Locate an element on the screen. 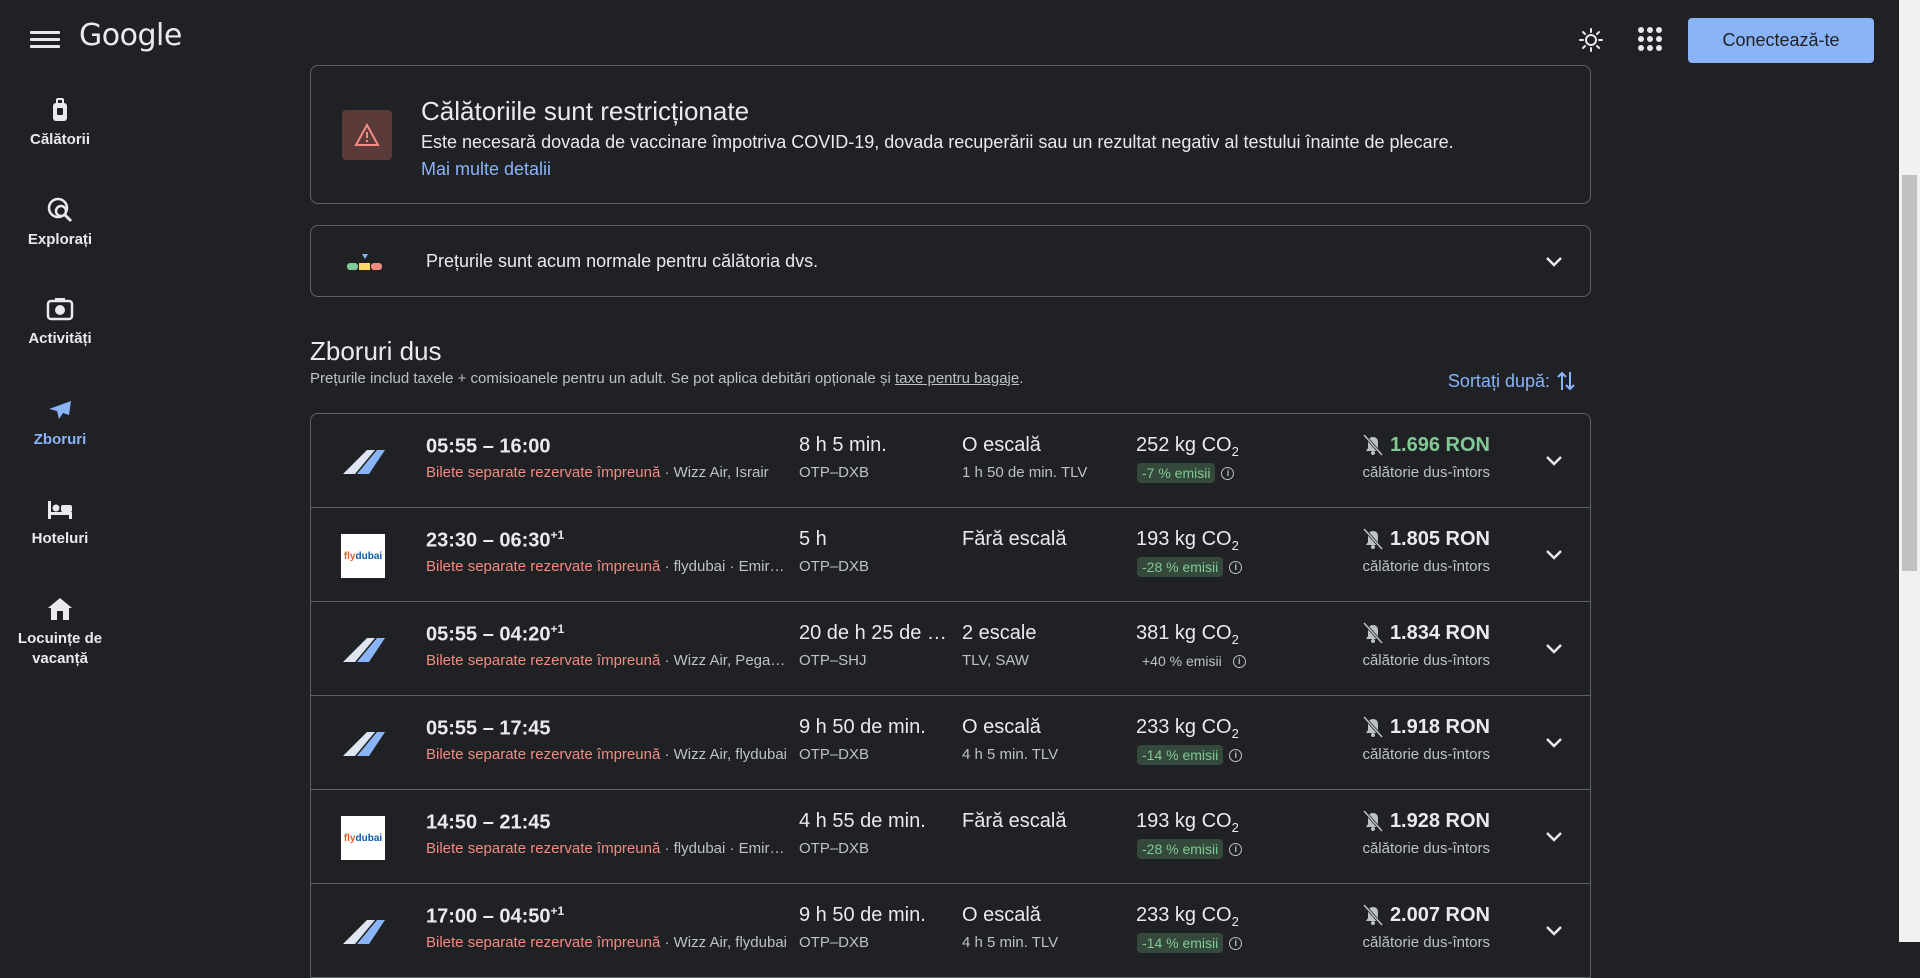 Image resolution: width=1920 pixels, height=978 pixels. subtitle-end: . is located at coordinates (1021, 378).